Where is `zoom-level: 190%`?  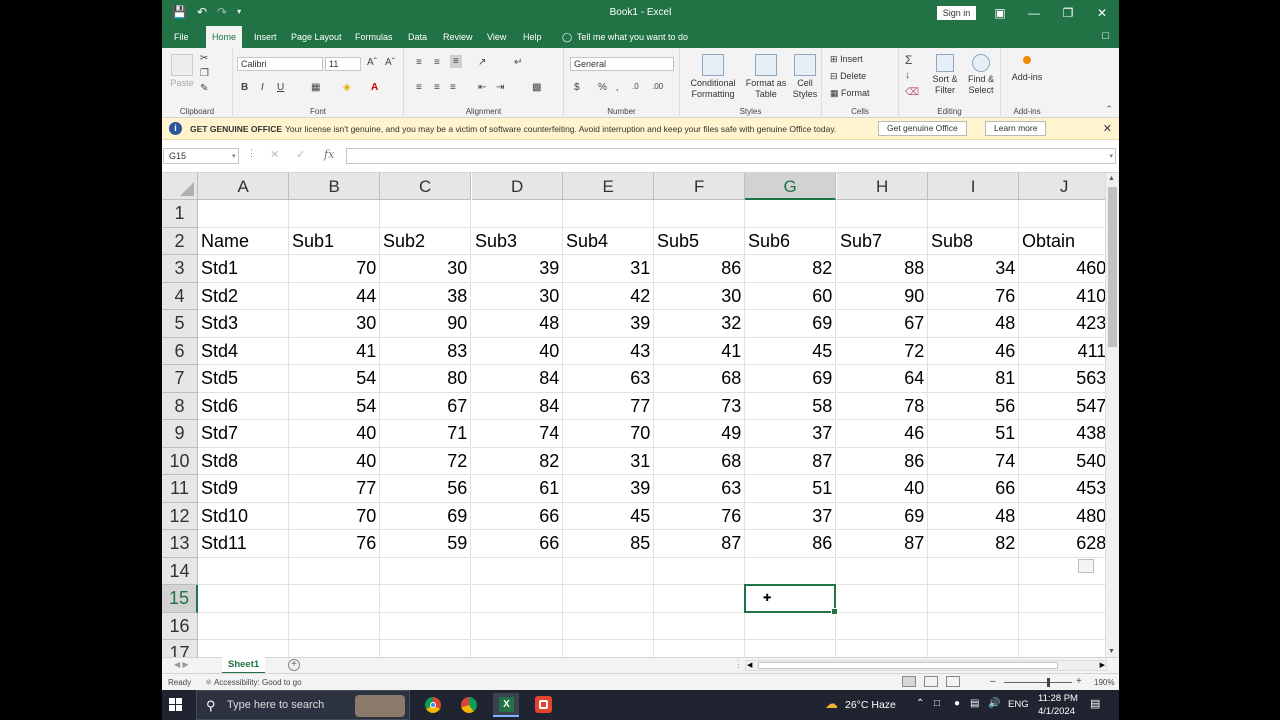
zoom-level: 190% is located at coordinates (1104, 682).